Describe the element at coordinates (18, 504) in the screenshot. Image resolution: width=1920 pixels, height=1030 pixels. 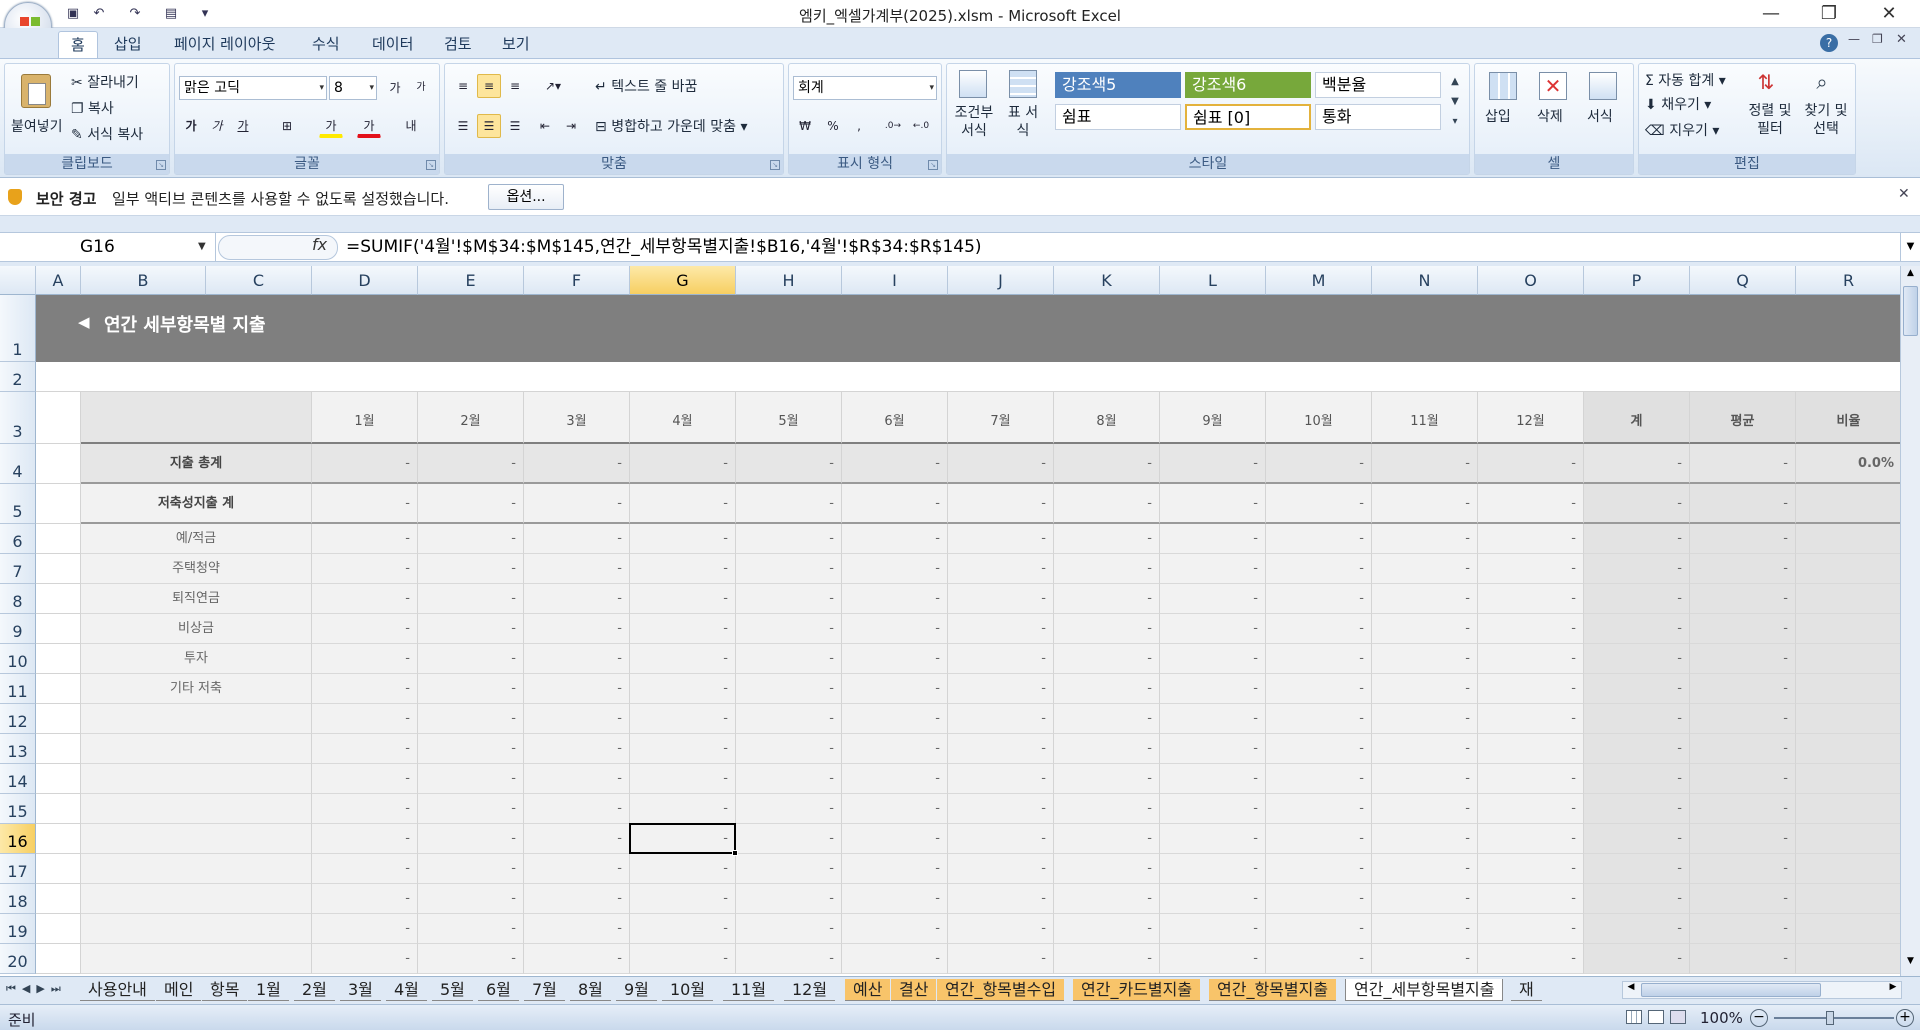
I see `row-header-5: 5` at that location.